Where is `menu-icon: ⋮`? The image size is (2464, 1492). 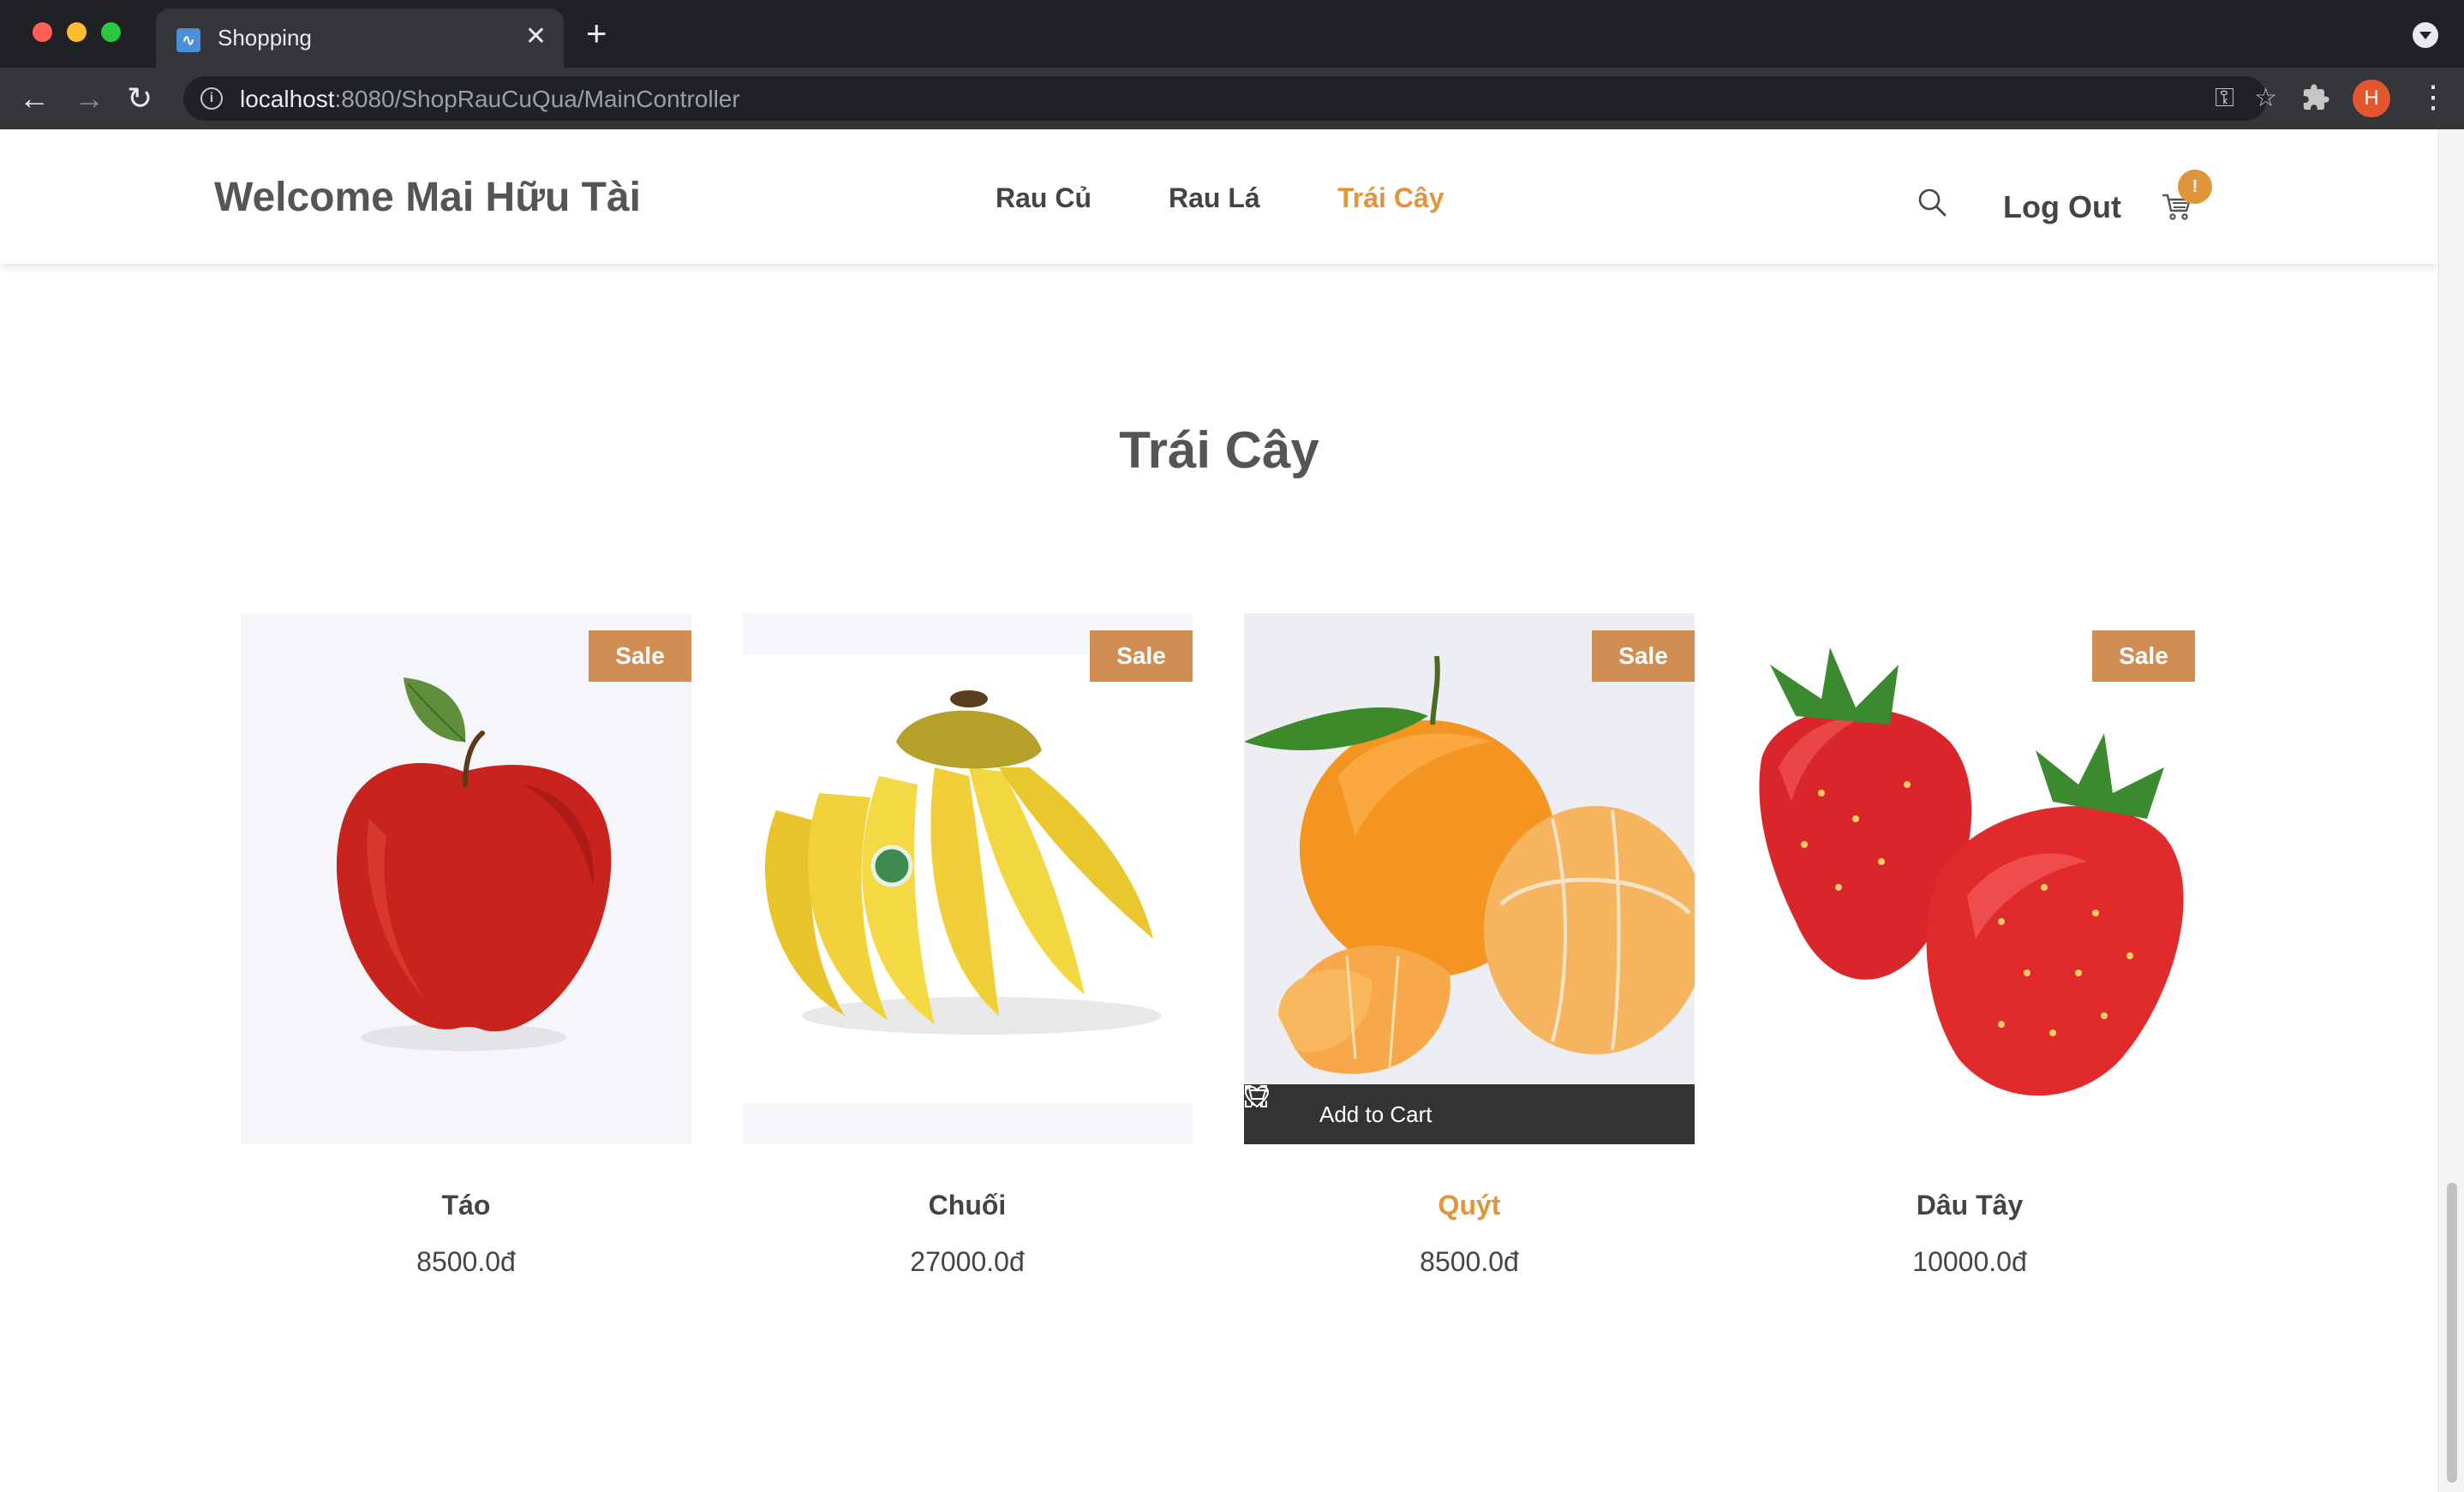
menu-icon: ⋮ is located at coordinates (2433, 97).